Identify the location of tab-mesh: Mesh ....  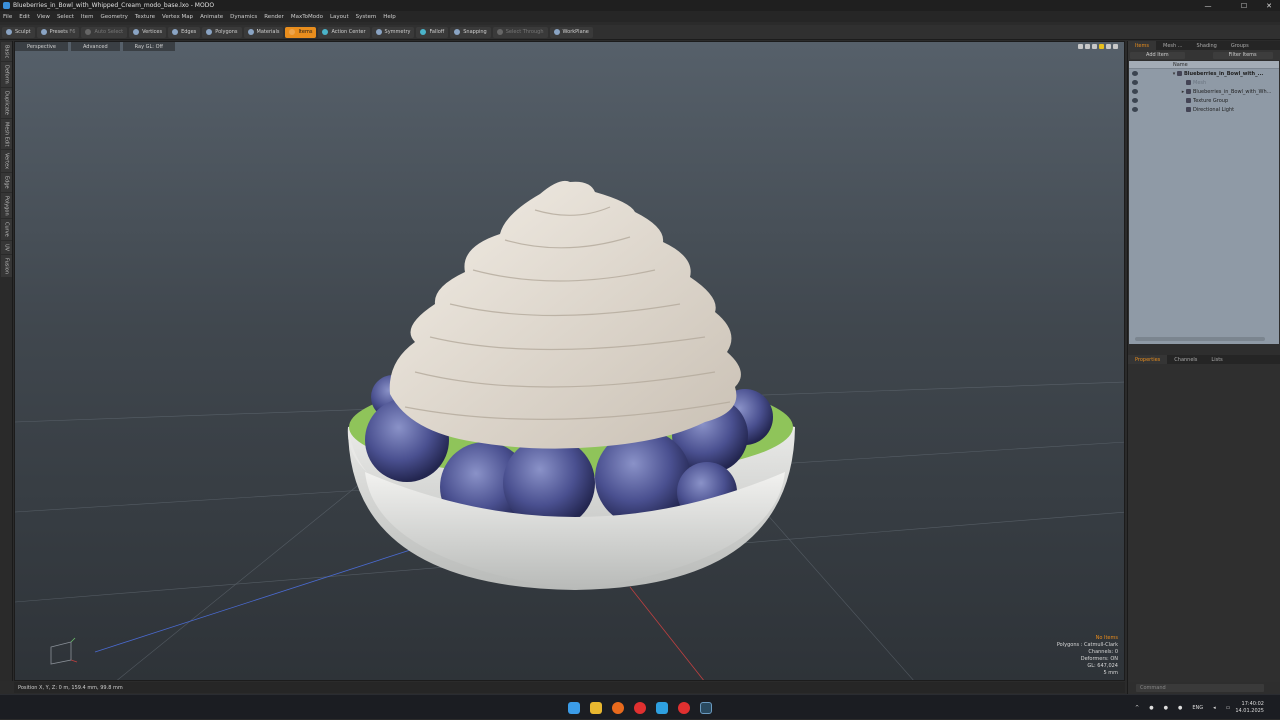
(1173, 45).